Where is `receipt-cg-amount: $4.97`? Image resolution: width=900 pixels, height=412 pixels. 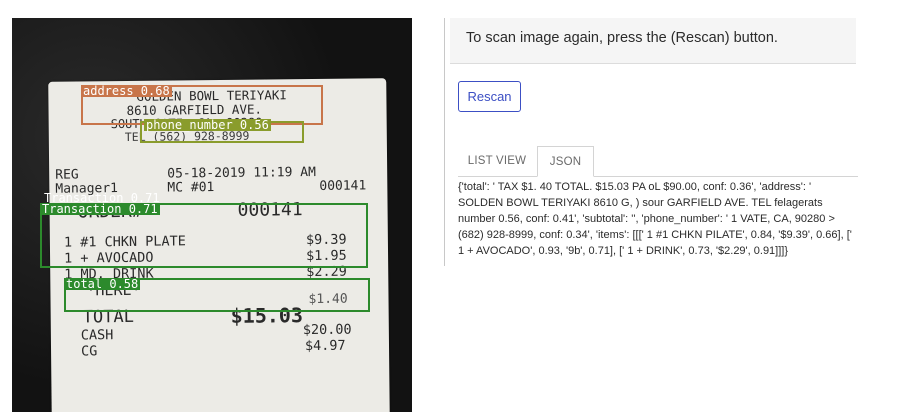
receipt-cg-amount: $4.97 is located at coordinates (325, 346).